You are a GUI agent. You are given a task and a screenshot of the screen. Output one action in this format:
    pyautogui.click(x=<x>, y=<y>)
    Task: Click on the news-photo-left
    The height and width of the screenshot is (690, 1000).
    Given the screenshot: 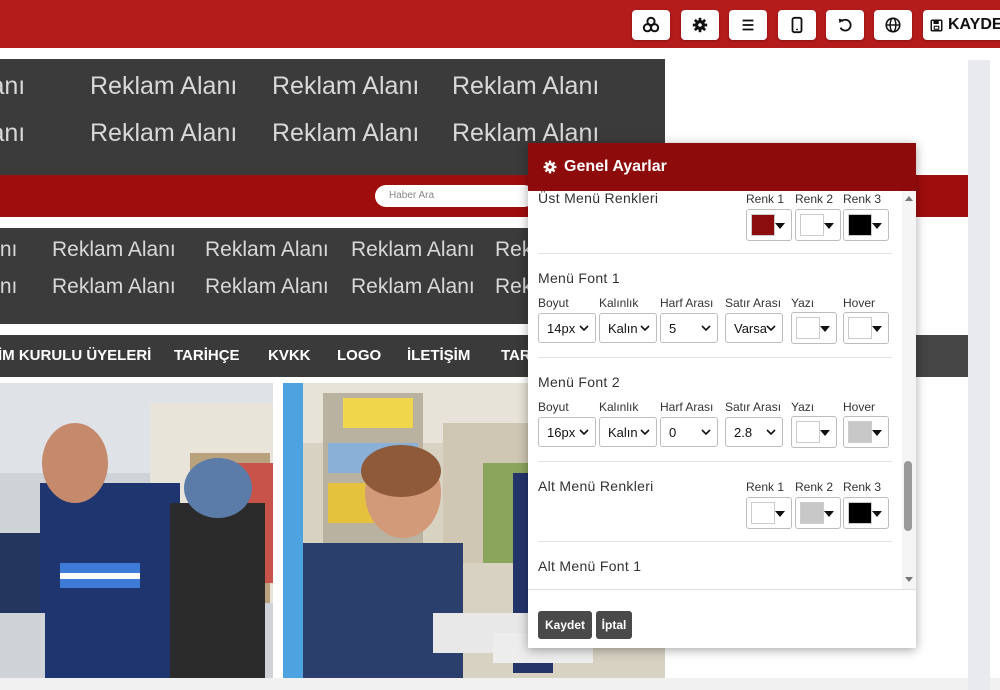 What is the action you would take?
    pyautogui.click(x=136, y=530)
    